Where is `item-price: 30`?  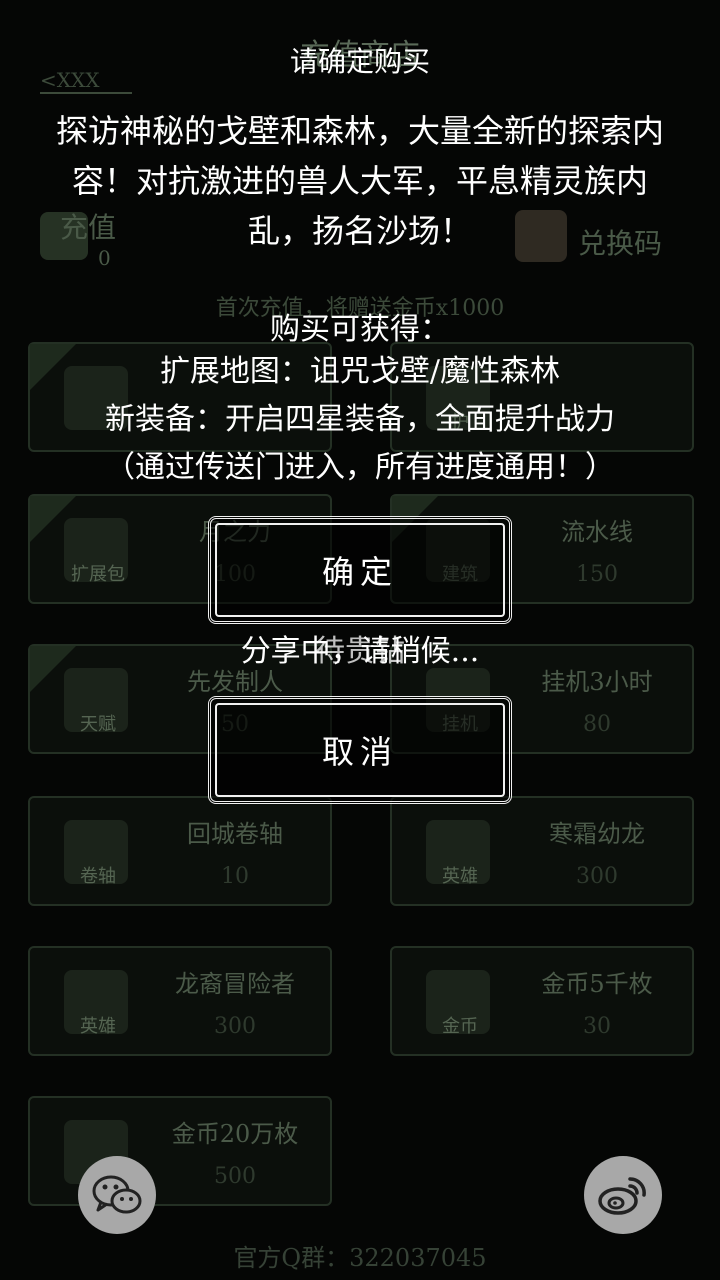 item-price: 30 is located at coordinates (597, 1026).